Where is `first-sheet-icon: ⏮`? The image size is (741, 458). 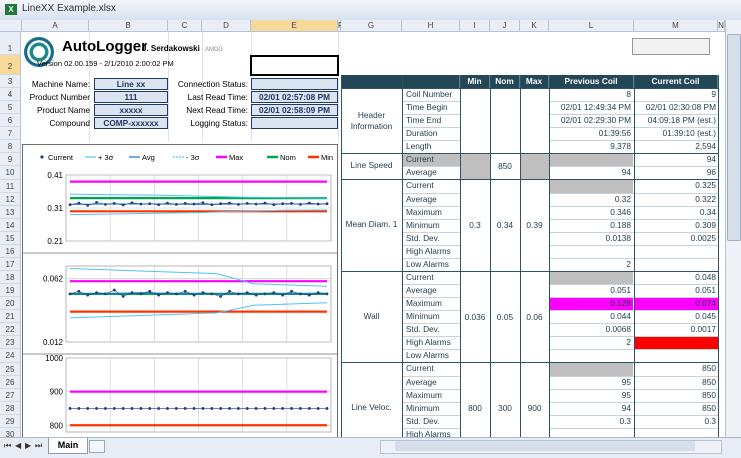 first-sheet-icon: ⏮ is located at coordinates (7, 446).